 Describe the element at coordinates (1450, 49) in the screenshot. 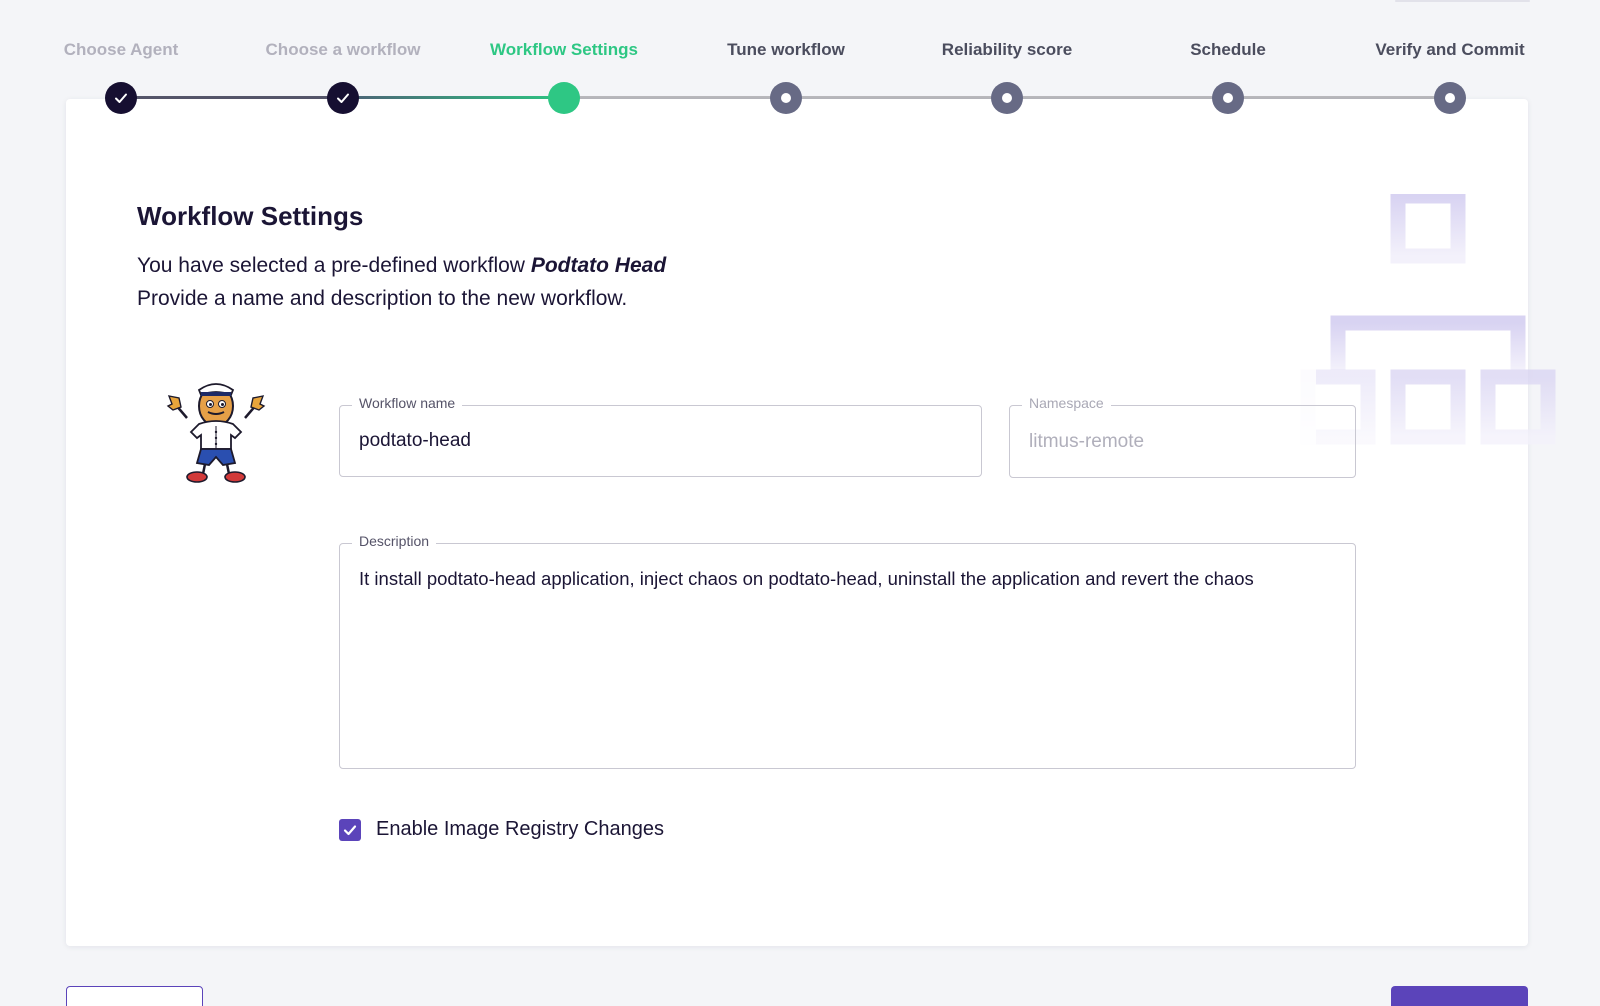

I see `step-label-verify-commit: Verify and Commit` at that location.